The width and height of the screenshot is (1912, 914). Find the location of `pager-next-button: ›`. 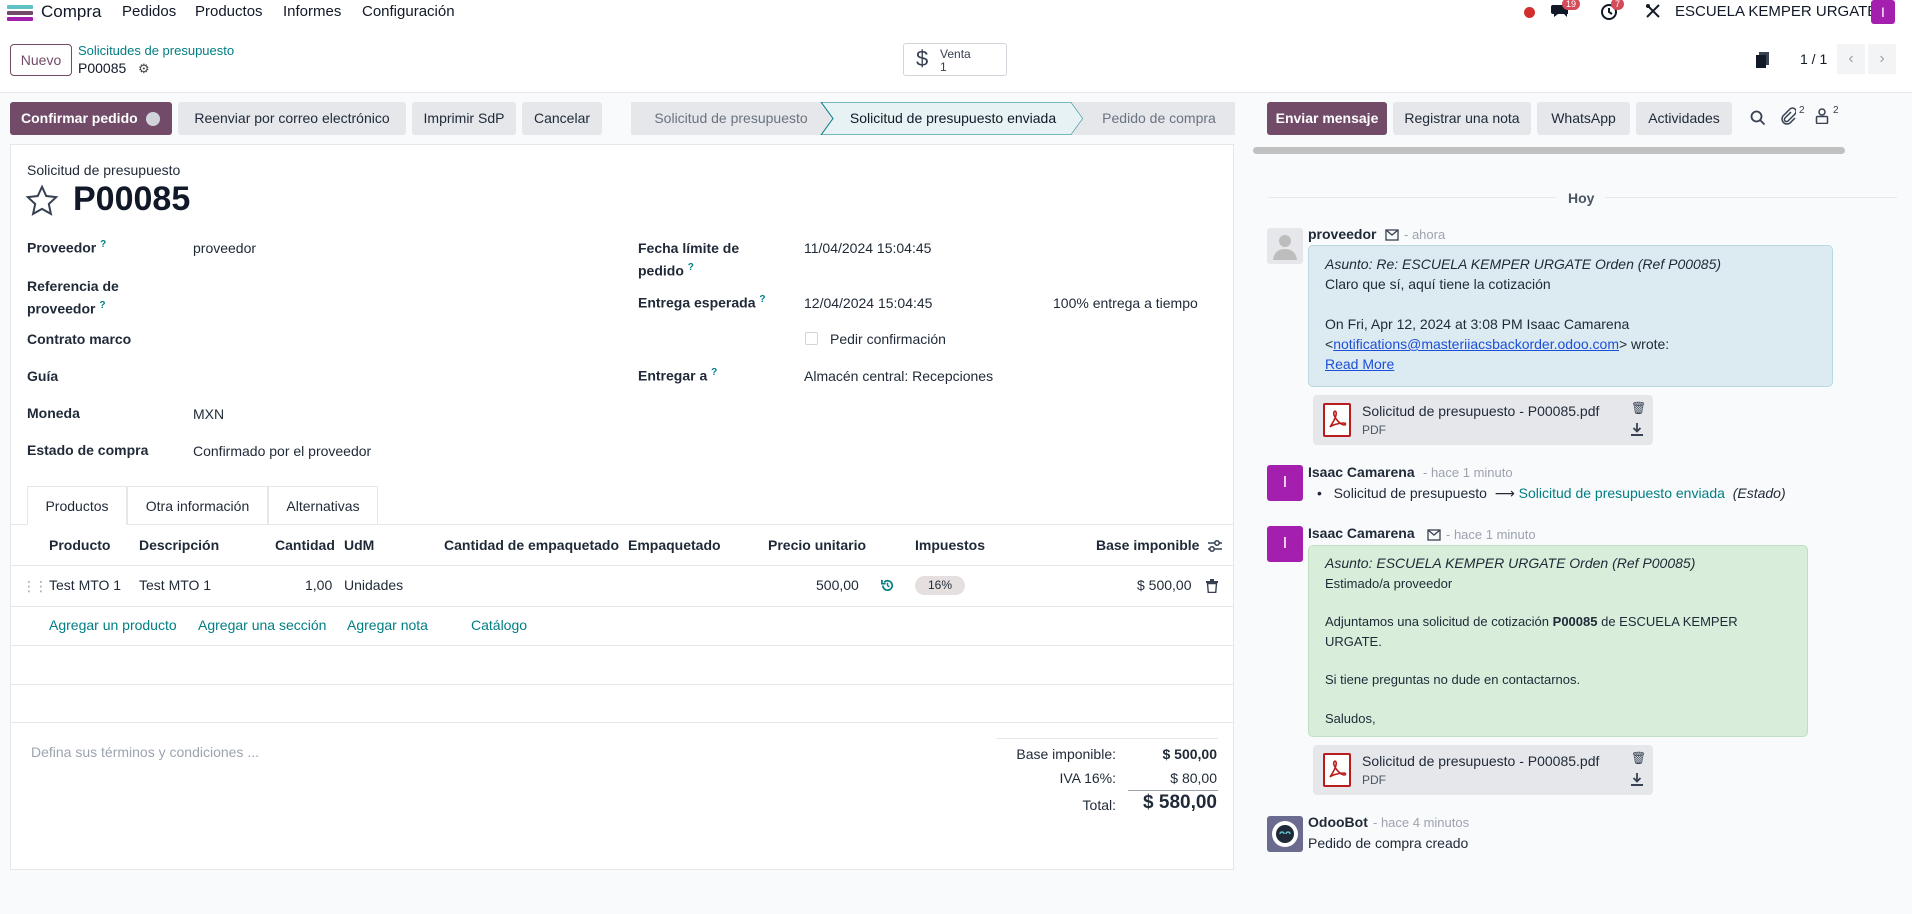

pager-next-button: › is located at coordinates (1882, 59).